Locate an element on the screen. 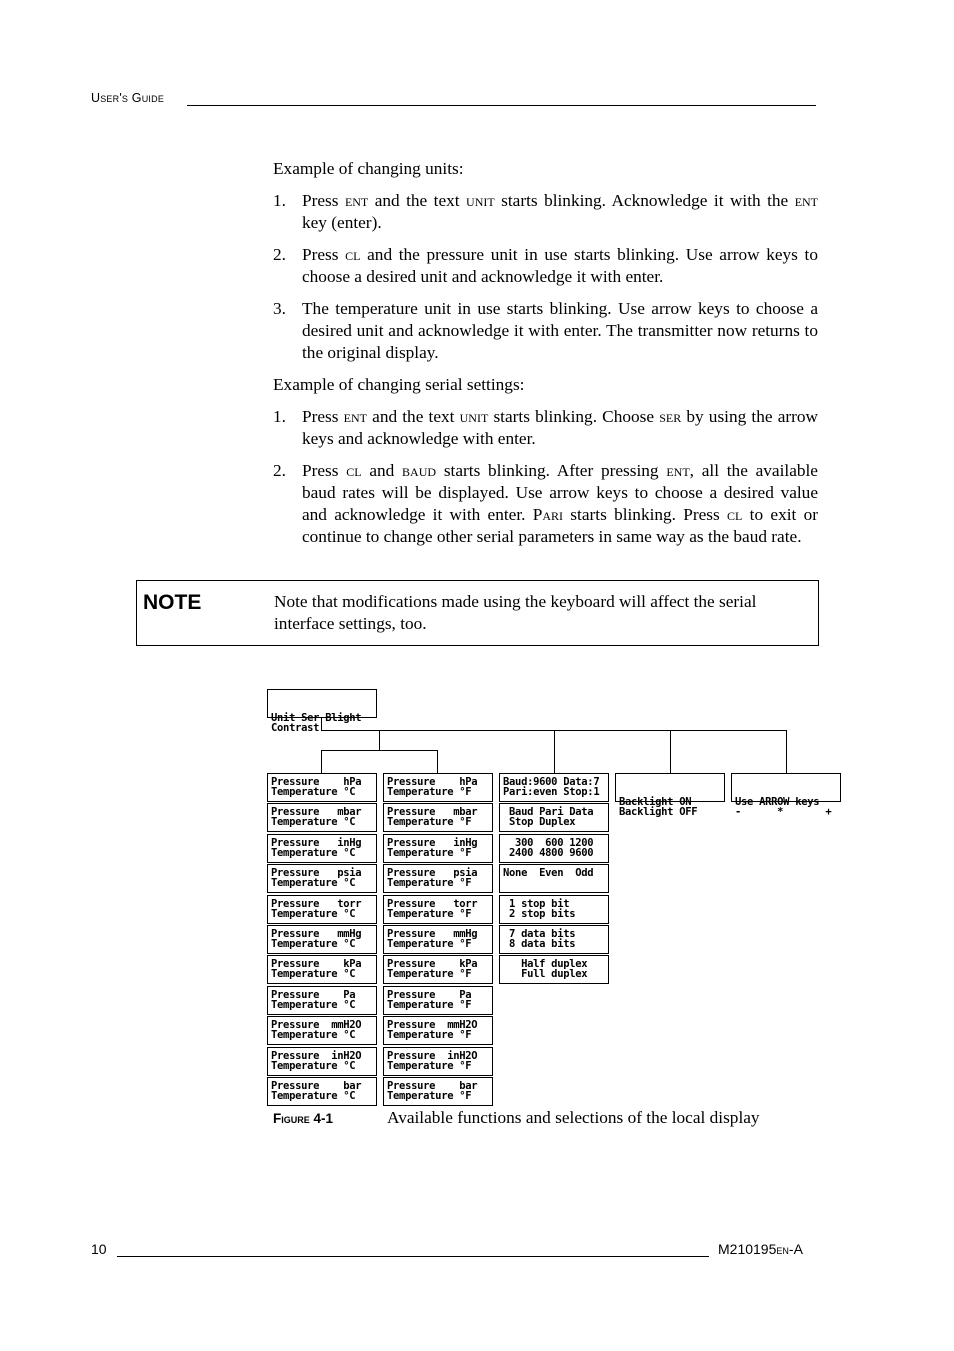 The height and width of the screenshot is (1351, 954). lcd-unit-fahrenheit: Pressure inHg Temperature °F is located at coordinates (438, 848).